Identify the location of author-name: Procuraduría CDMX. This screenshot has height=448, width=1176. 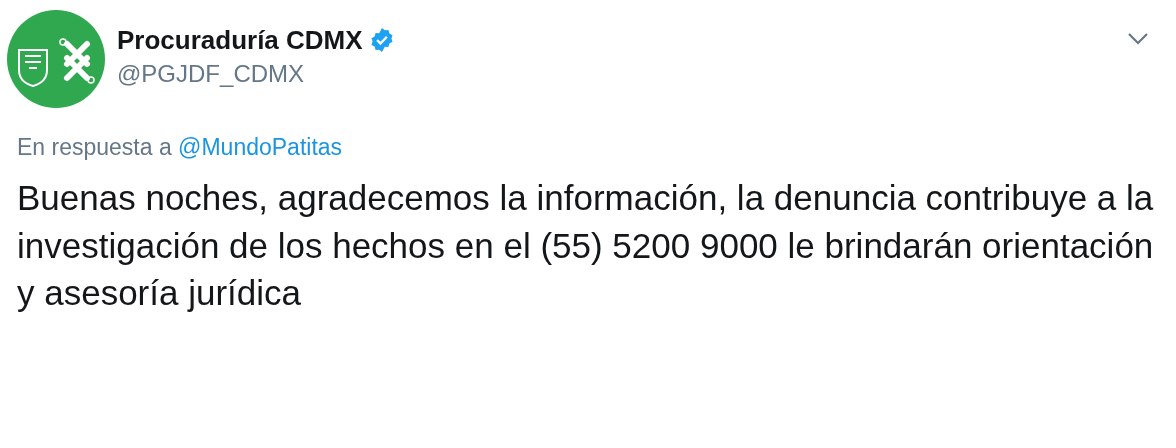
(240, 40).